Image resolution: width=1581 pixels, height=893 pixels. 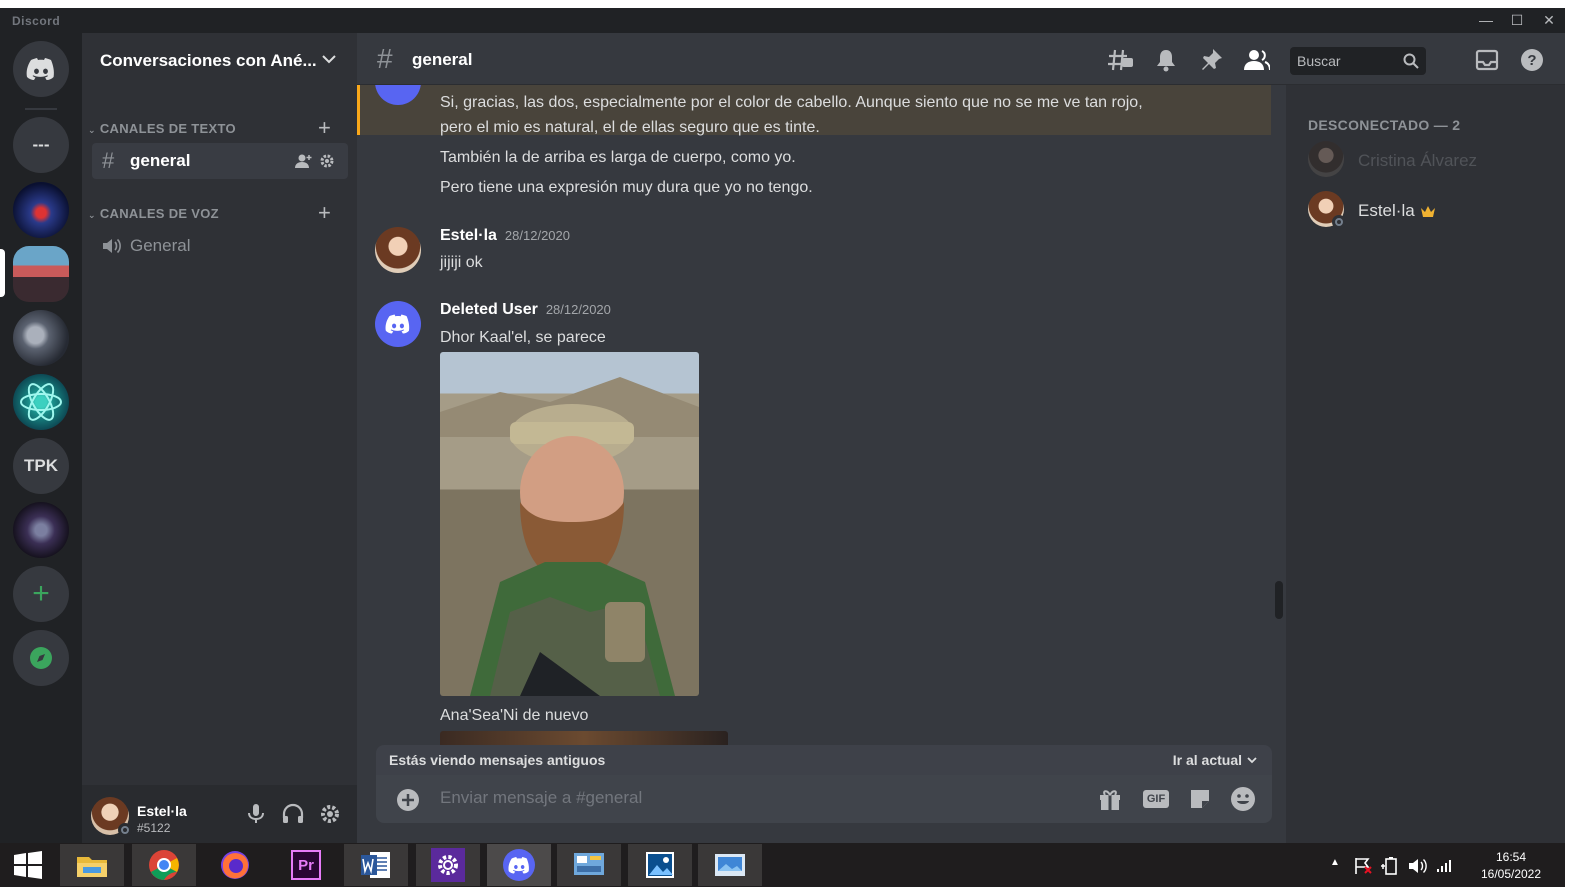 I want to click on message-composer: Enviar mensaje a #general GIF, so click(x=824, y=799).